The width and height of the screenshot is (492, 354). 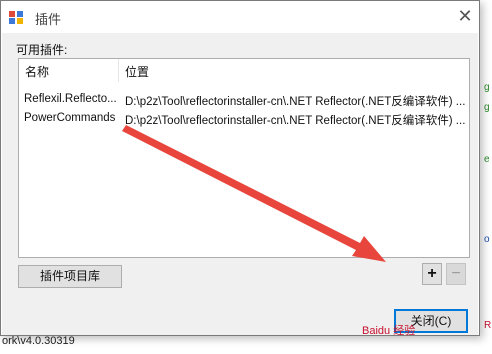 I want to click on column-header-name: 名称, so click(x=37, y=71).